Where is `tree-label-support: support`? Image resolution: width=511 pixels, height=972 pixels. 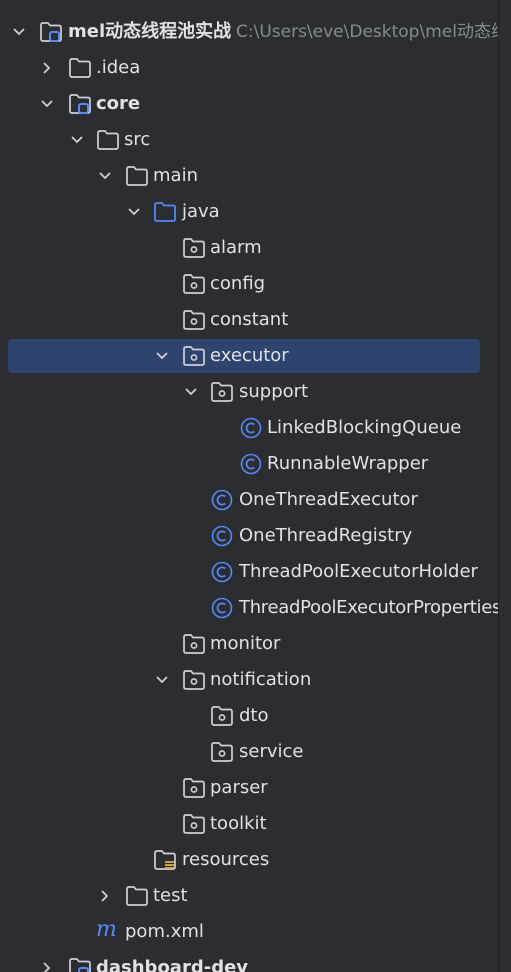
tree-label-support: support is located at coordinates (274, 391).